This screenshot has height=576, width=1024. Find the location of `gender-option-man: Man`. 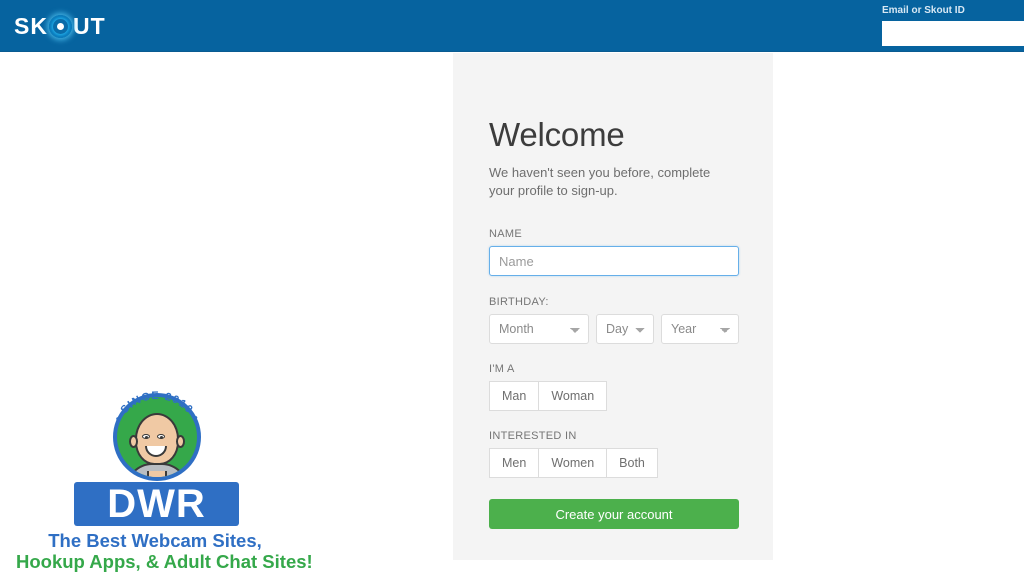

gender-option-man: Man is located at coordinates (514, 396).